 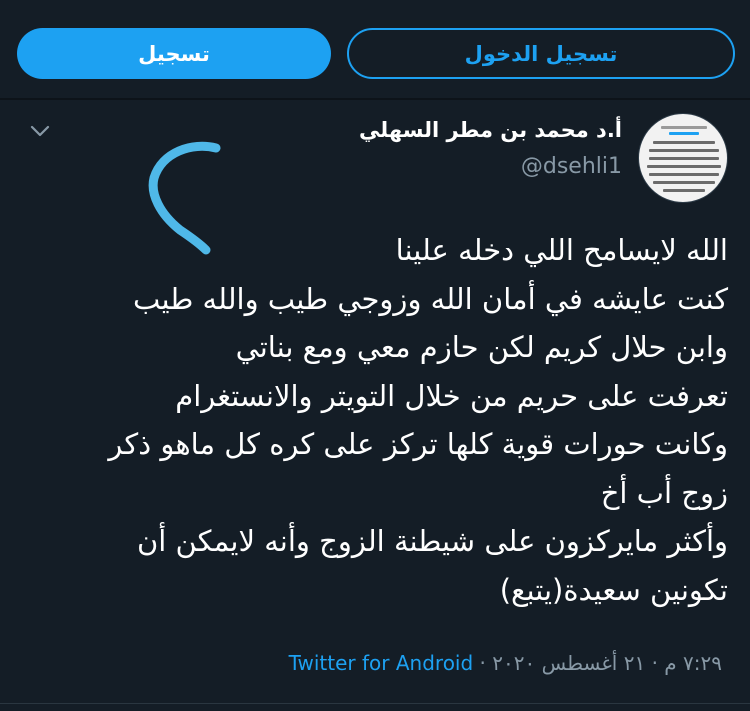 What do you see at coordinates (568, 663) in the screenshot?
I see `tweet-date: ٢١ أغسطس ٢٠٢٠` at bounding box center [568, 663].